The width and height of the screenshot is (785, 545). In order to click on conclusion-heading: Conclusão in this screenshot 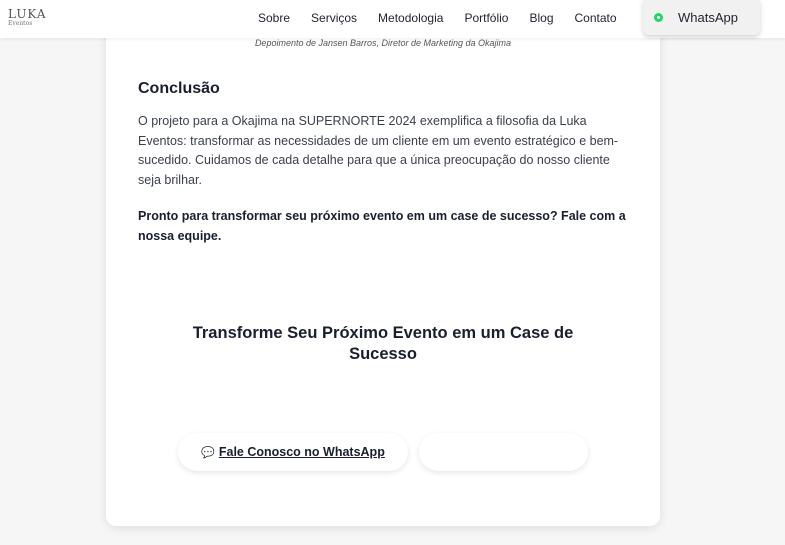, I will do `click(179, 88)`.